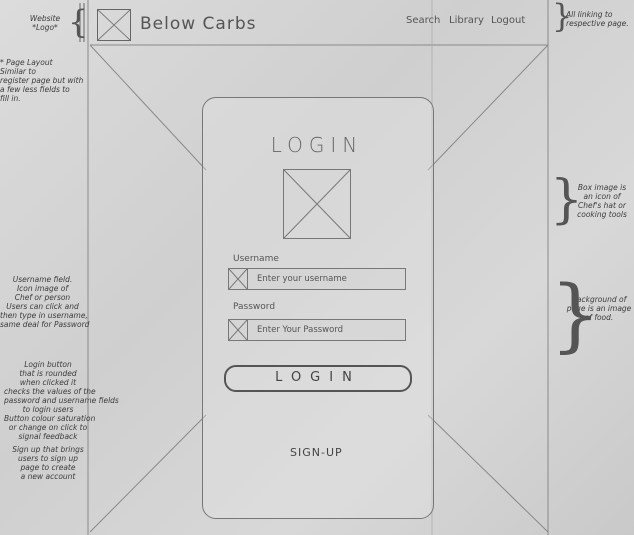  Describe the element at coordinates (597, 19) in the screenshot. I see `nav-note: All linking to respective page.` at that location.